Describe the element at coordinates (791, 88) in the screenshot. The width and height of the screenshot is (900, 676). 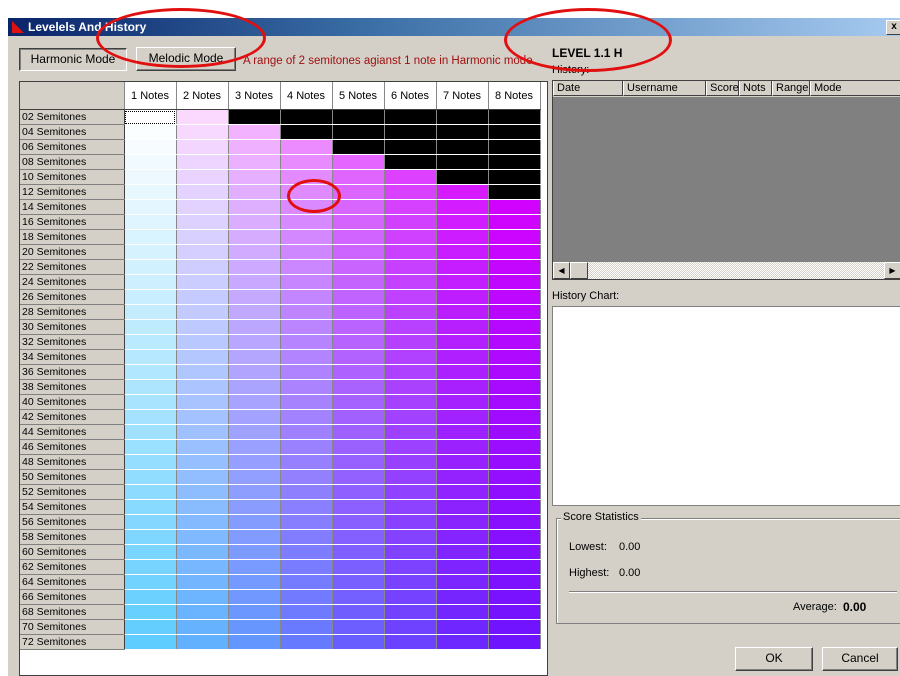
I see `history-column-header: Range` at that location.